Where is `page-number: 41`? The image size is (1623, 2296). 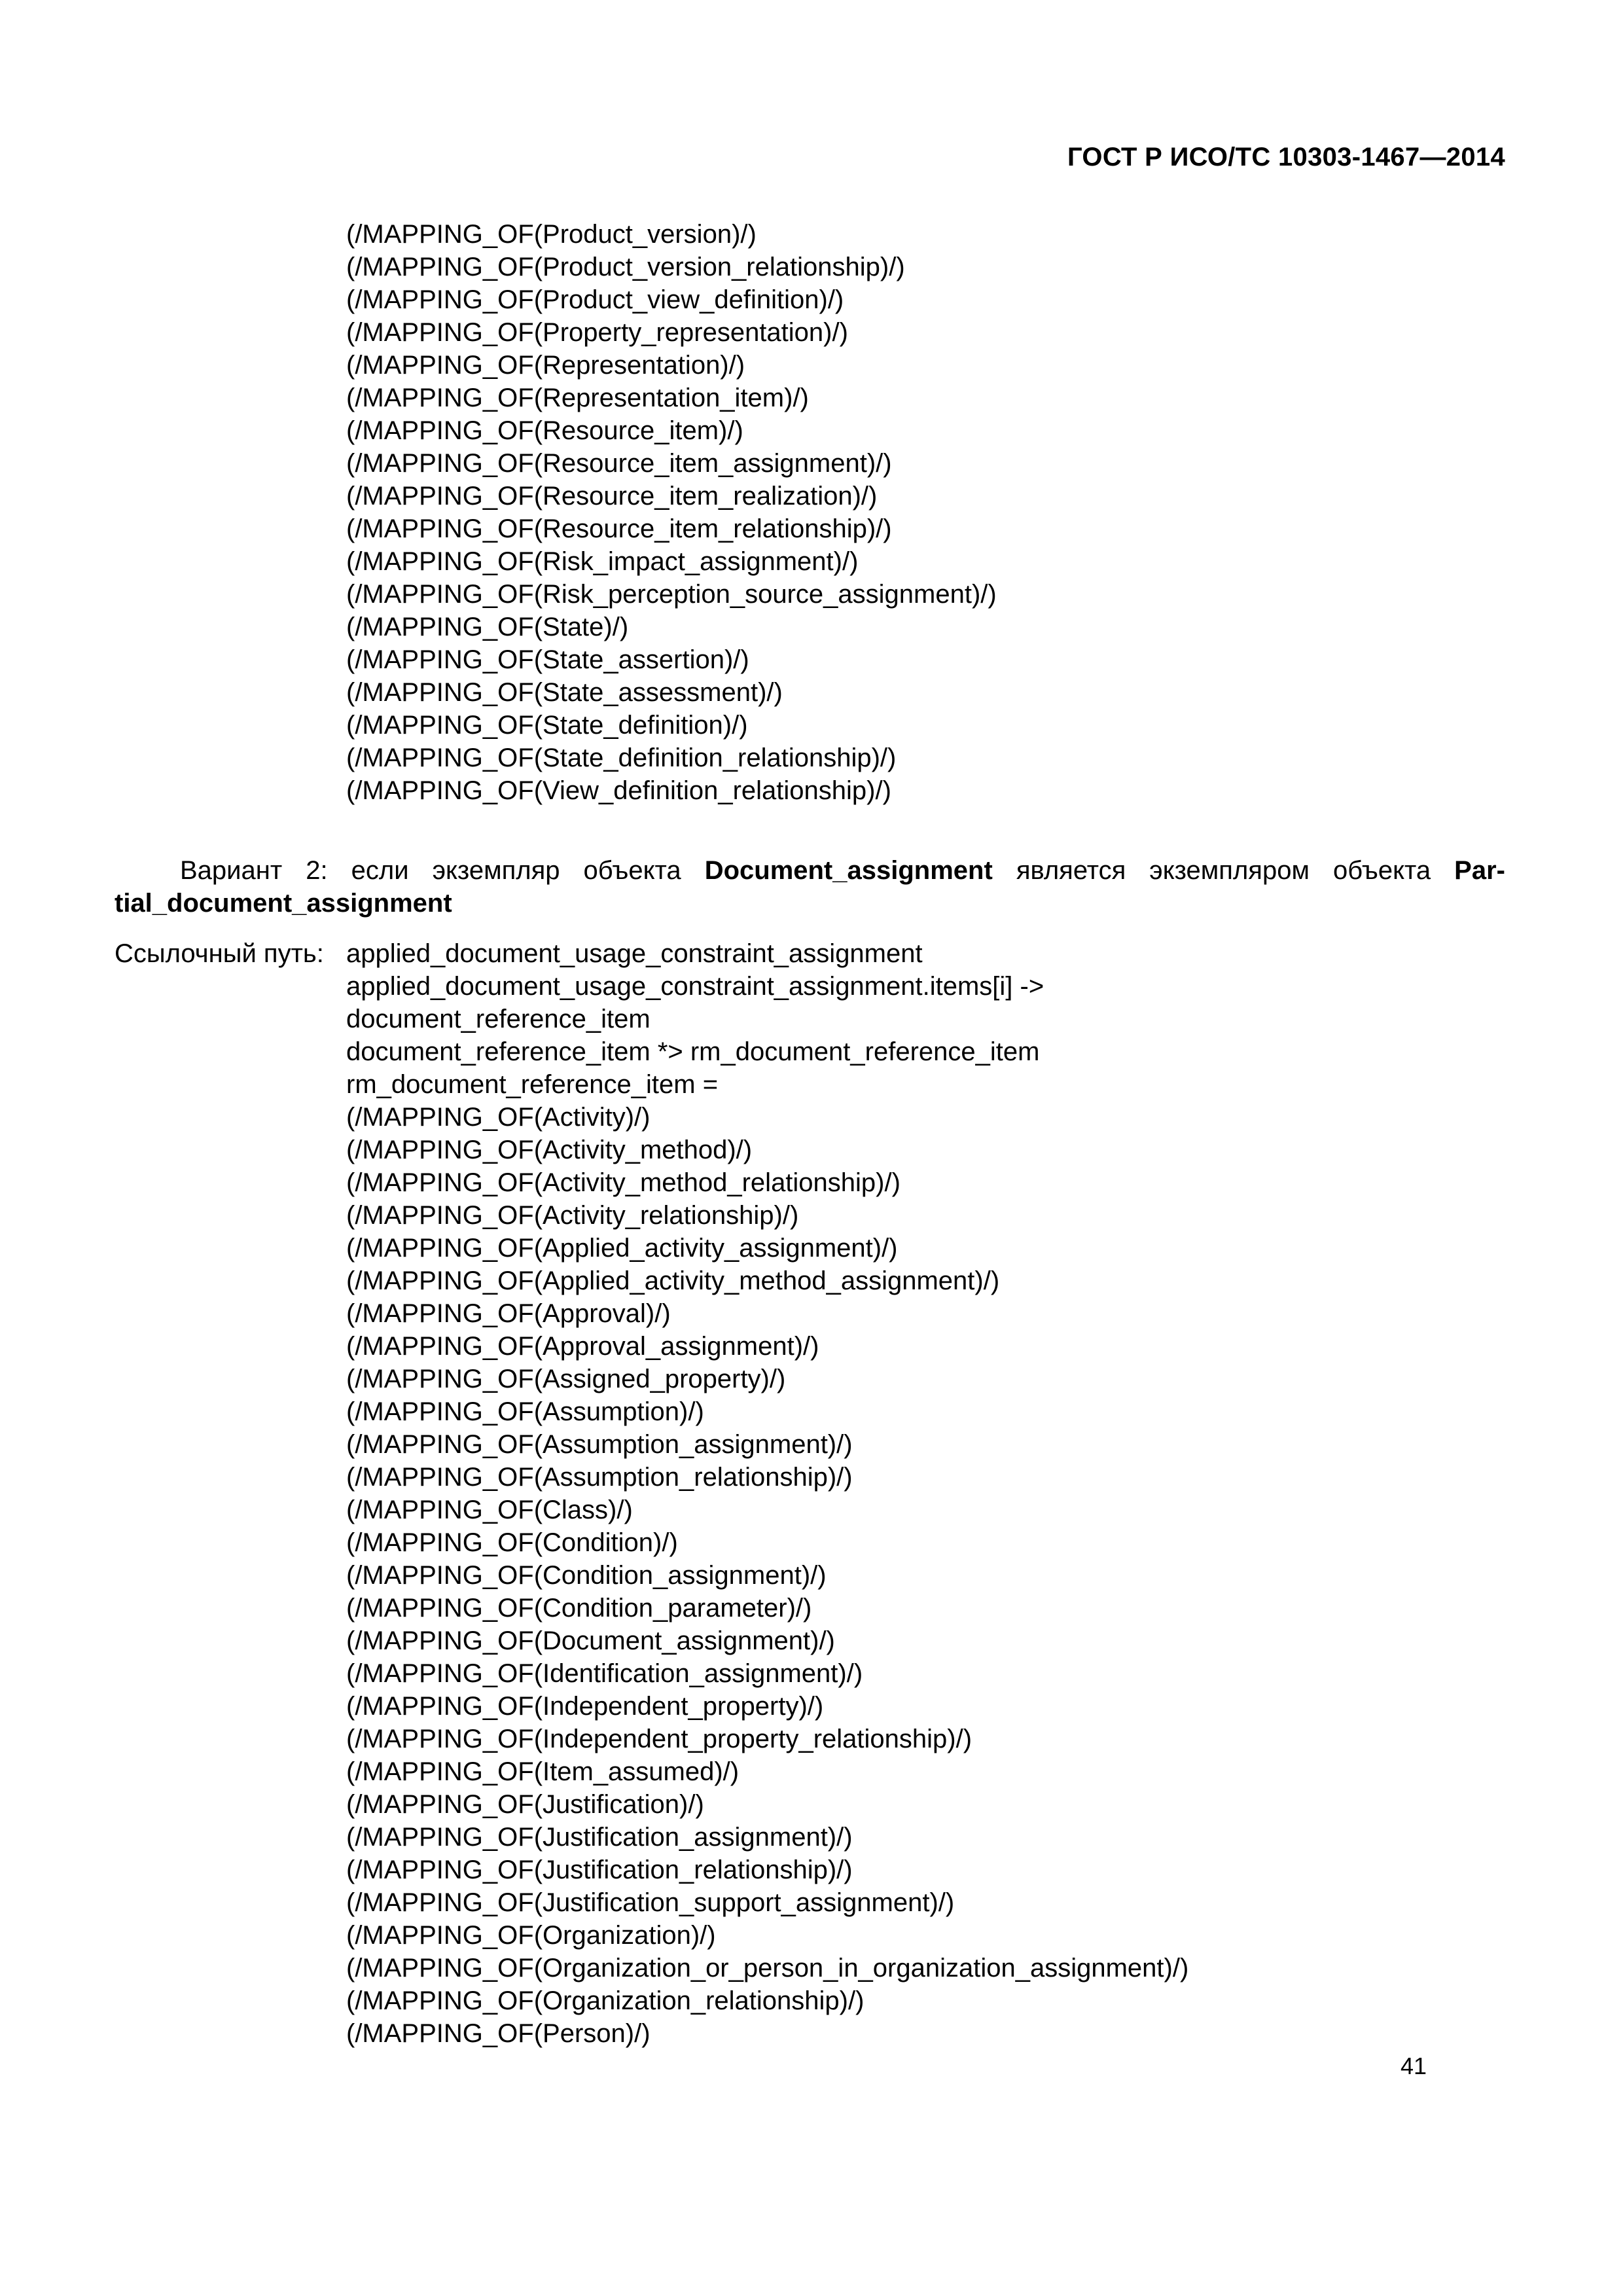
page-number: 41 is located at coordinates (1414, 2066).